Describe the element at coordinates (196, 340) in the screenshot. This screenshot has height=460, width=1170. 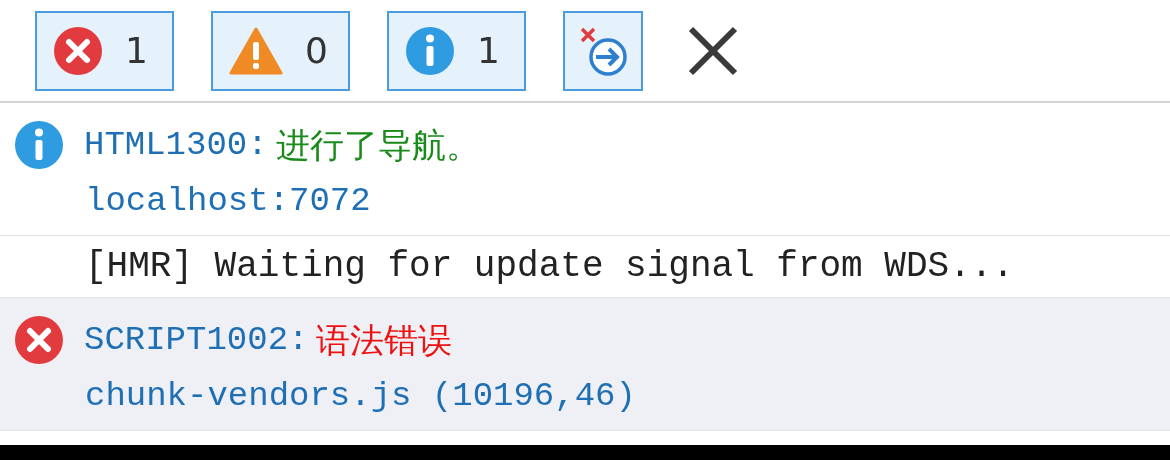
I see `message-code: SCRIPT1002:` at that location.